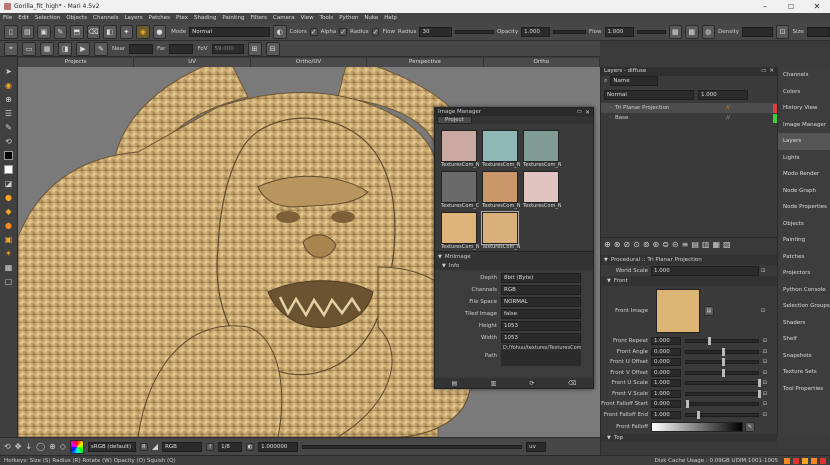 Image resolution: width=830 pixels, height=465 pixels. What do you see at coordinates (572, 383) in the screenshot?
I see `delete-icon: ⌫` at bounding box center [572, 383].